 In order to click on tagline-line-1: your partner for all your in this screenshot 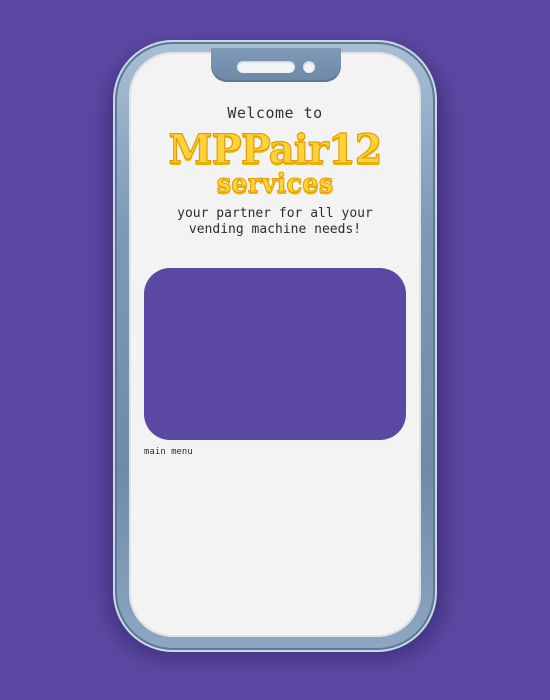, I will do `click(275, 213)`.